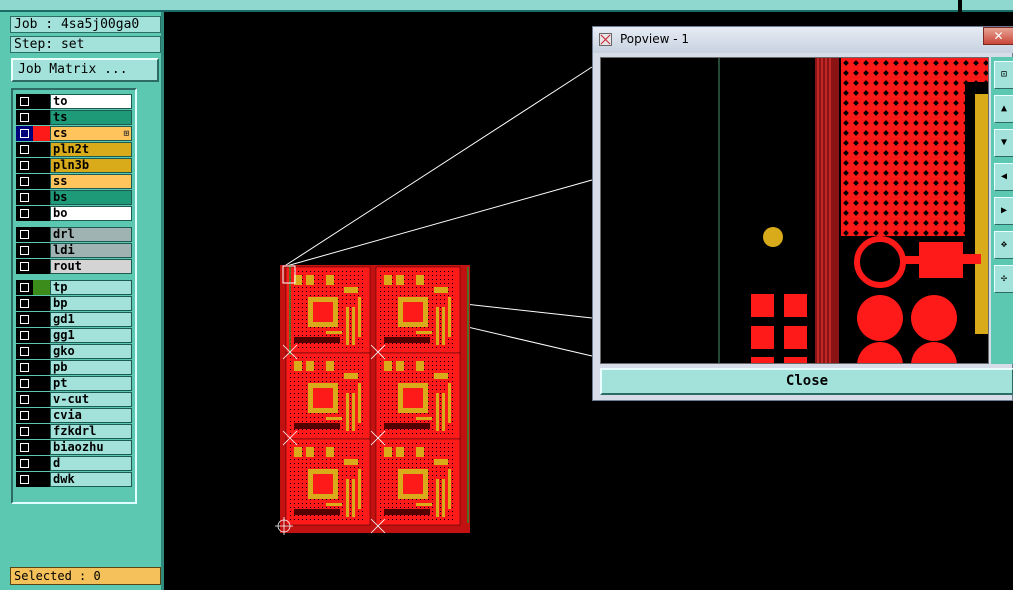  What do you see at coordinates (91, 431) in the screenshot?
I see `layer-name: fzkdrl` at bounding box center [91, 431].